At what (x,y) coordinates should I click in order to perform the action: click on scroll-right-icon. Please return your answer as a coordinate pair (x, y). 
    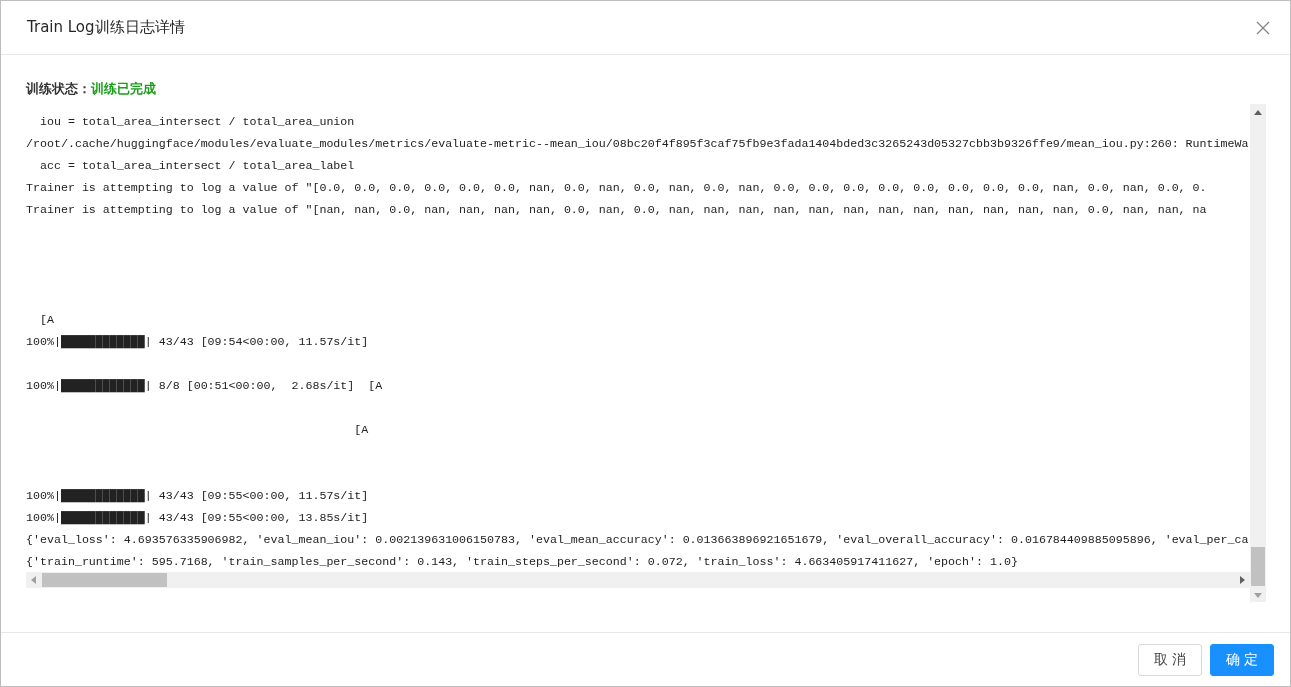
    Looking at the image, I should click on (1242, 580).